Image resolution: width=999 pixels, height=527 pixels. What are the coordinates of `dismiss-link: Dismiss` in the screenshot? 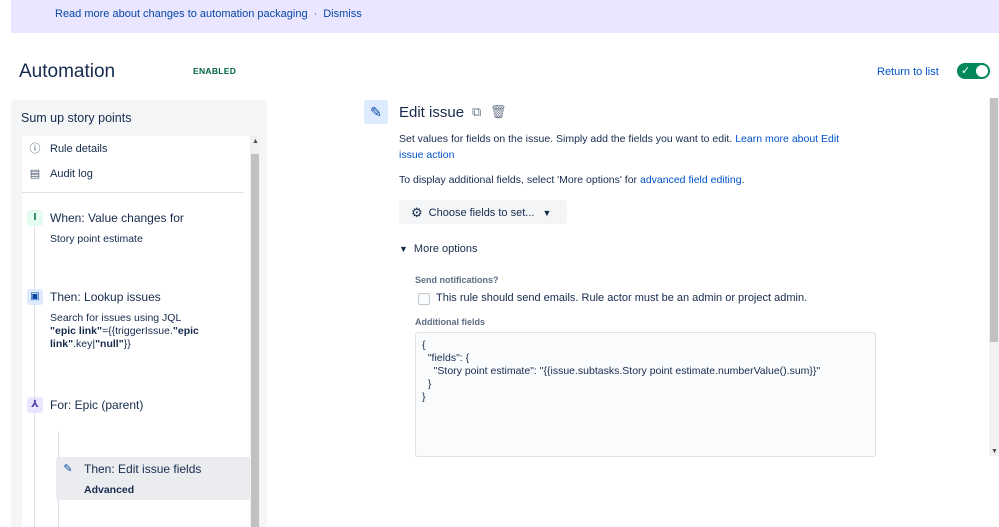 It's located at (342, 14).